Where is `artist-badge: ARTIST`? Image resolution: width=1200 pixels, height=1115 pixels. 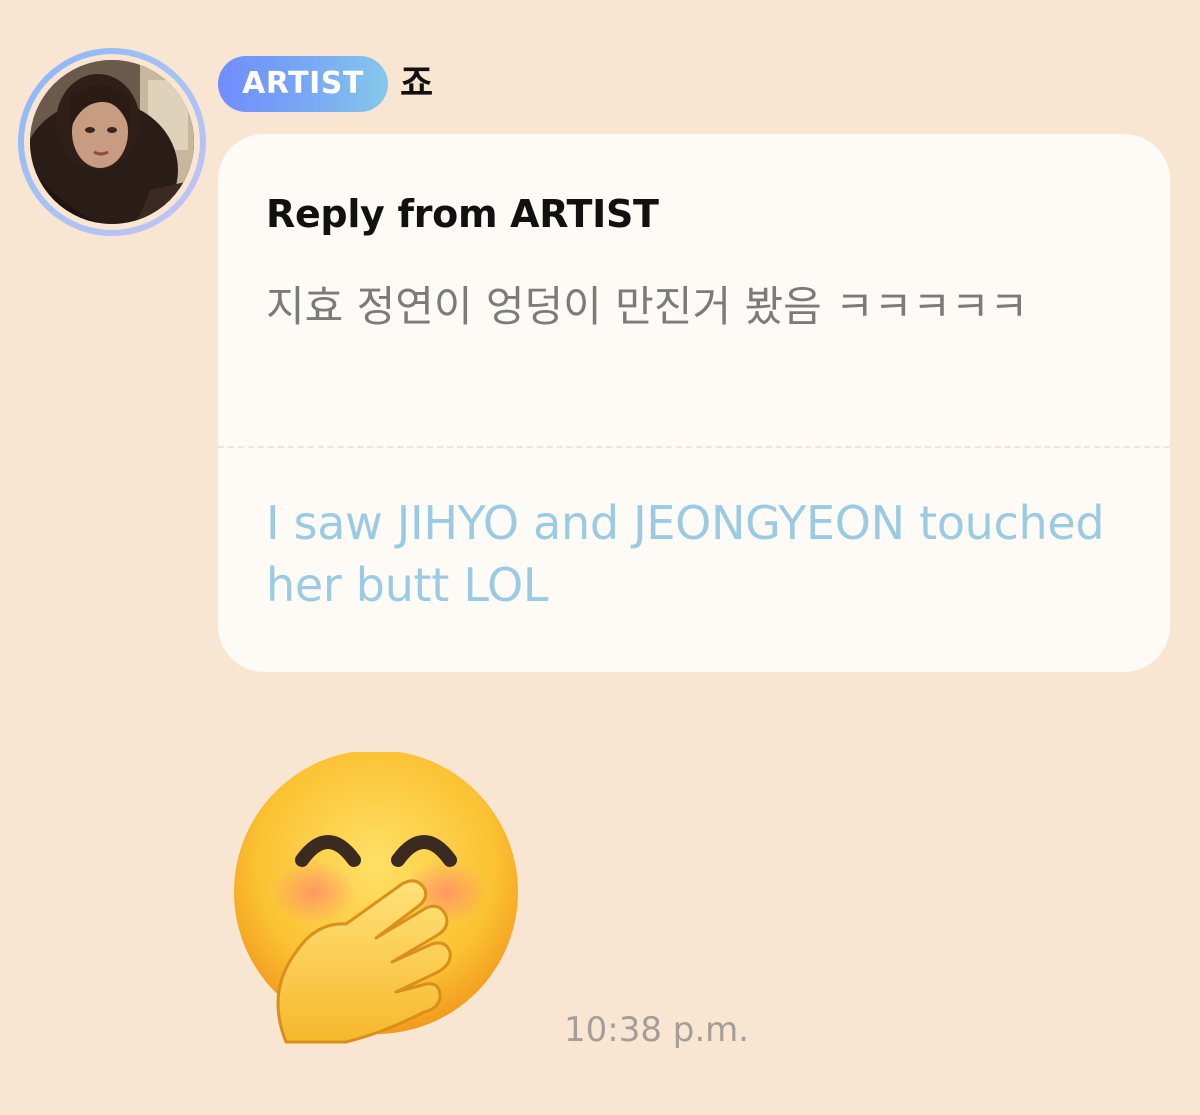
artist-badge: ARTIST is located at coordinates (303, 84).